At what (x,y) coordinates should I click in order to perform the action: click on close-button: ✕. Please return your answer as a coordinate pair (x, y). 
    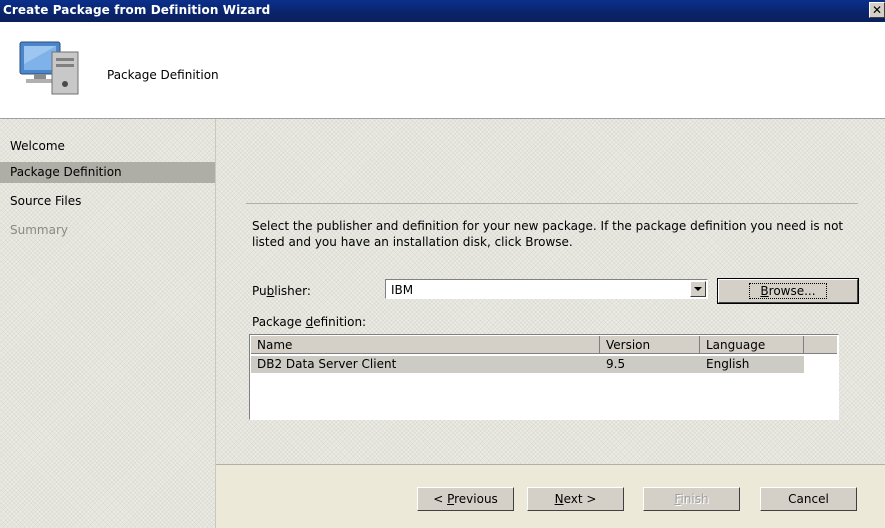
    Looking at the image, I should click on (877, 10).